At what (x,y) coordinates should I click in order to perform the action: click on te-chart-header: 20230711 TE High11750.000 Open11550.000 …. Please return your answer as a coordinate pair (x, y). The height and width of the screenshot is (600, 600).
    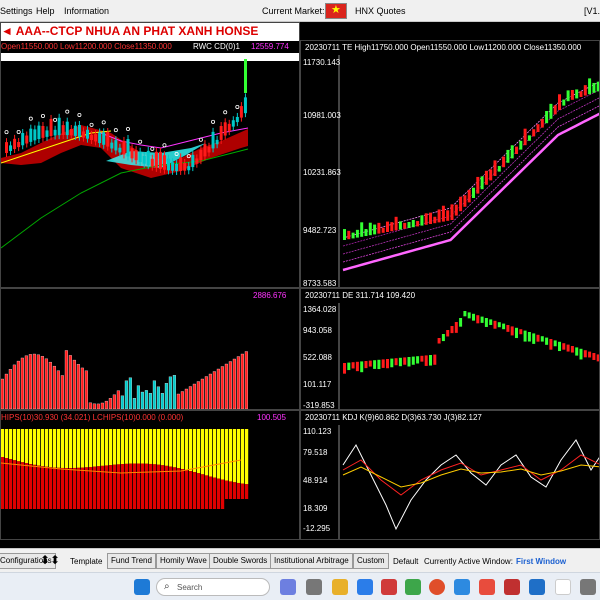
    Looking at the image, I should click on (450, 48).